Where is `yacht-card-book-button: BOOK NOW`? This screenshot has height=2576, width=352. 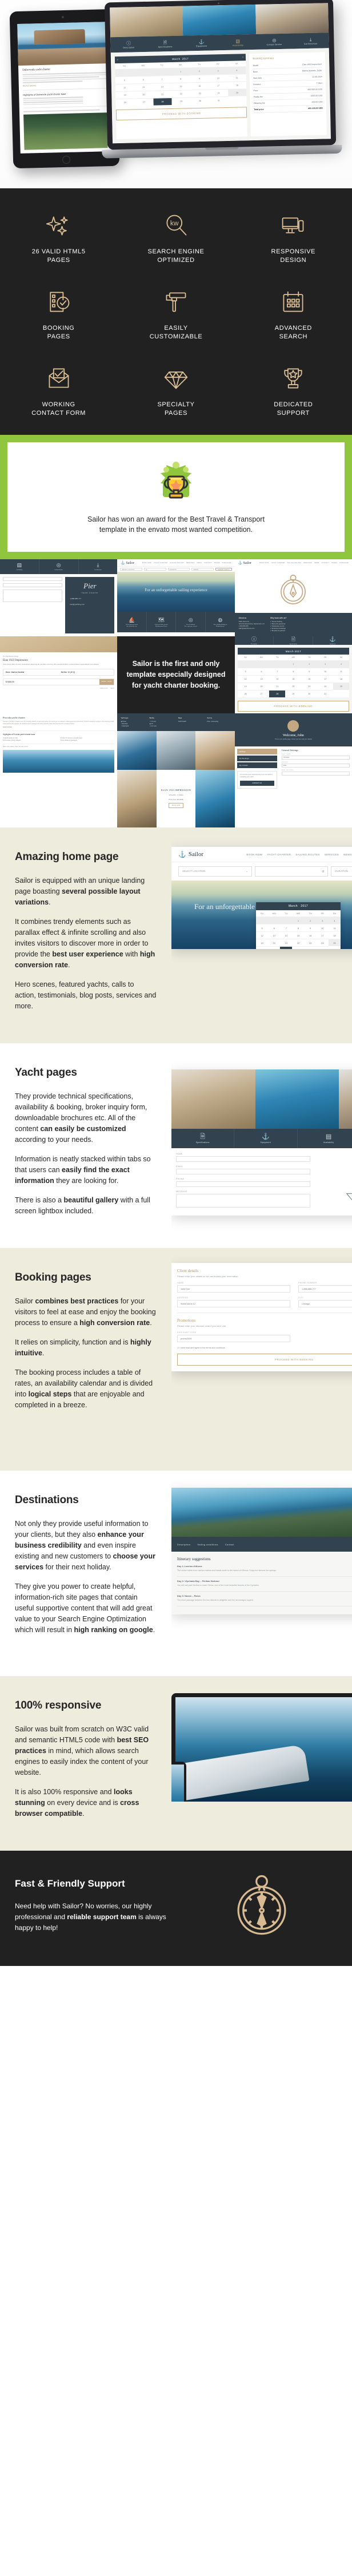
yacht-card-book-button: BOOK NOW is located at coordinates (176, 806).